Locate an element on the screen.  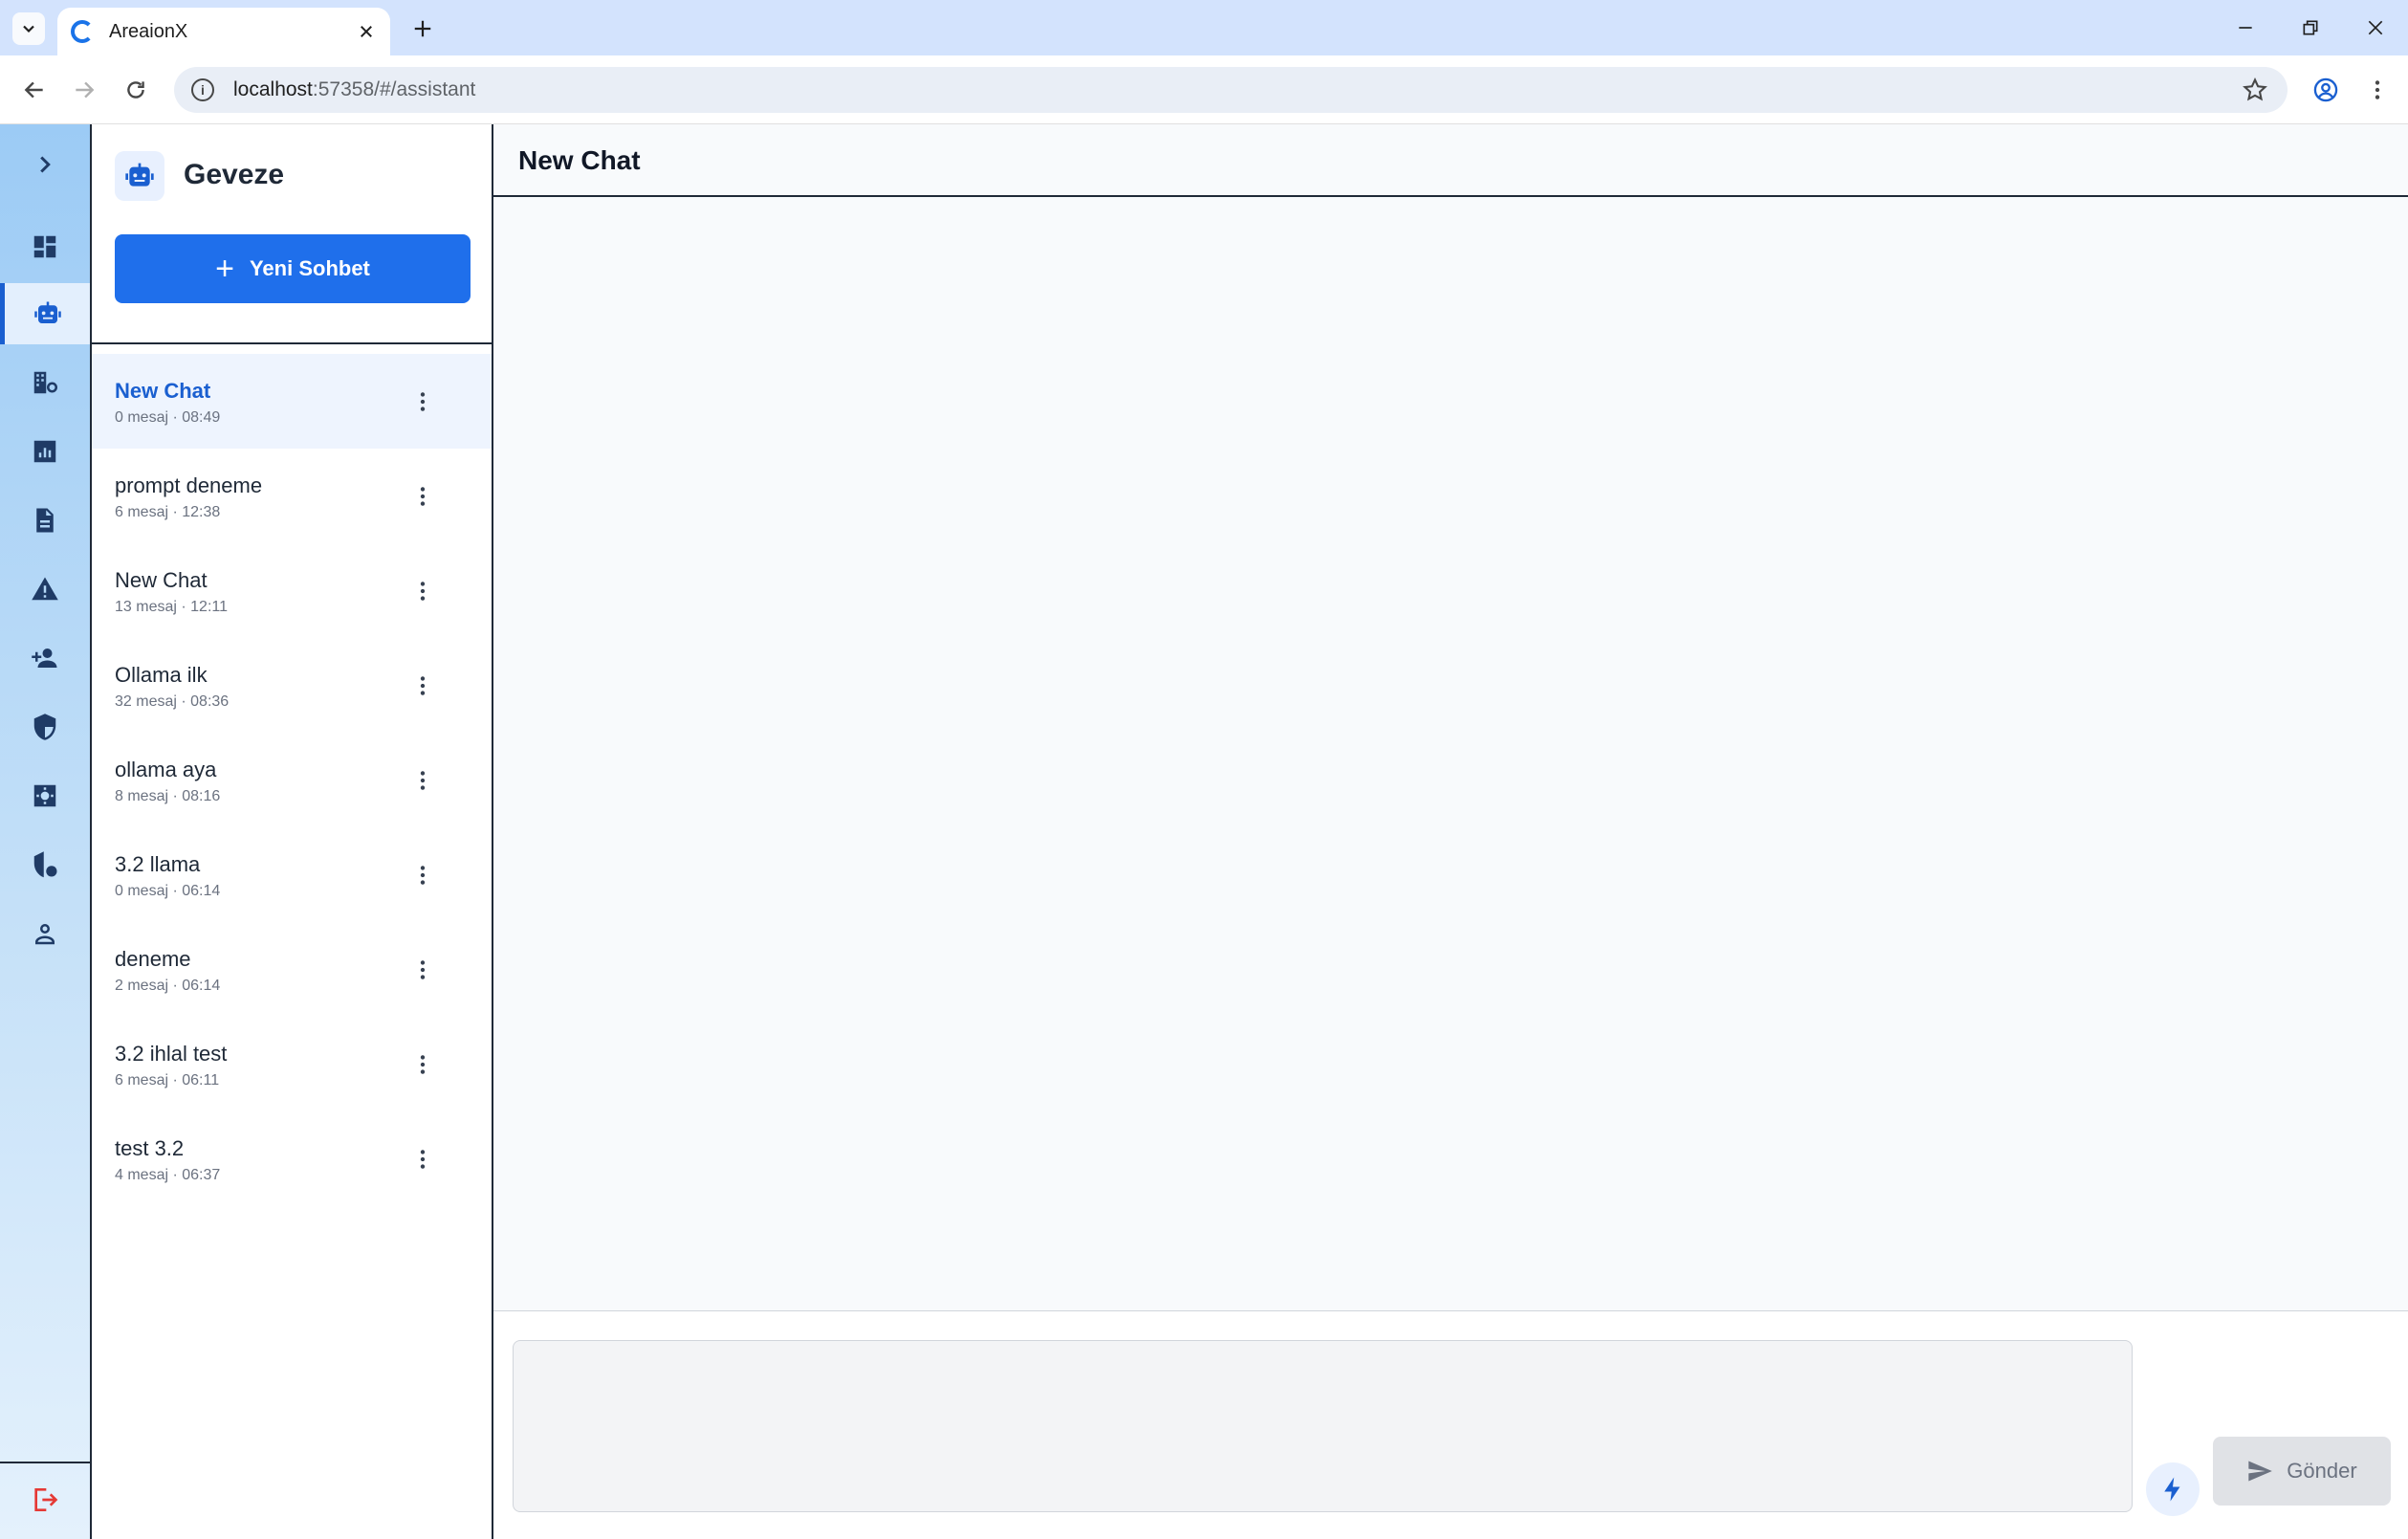
window-minimize-button is located at coordinates (2245, 28).